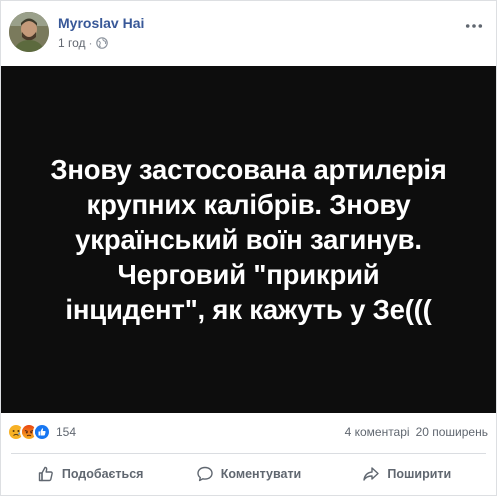 This screenshot has height=496, width=497. Describe the element at coordinates (66, 432) in the screenshot. I see `reaction-count: 154` at that location.